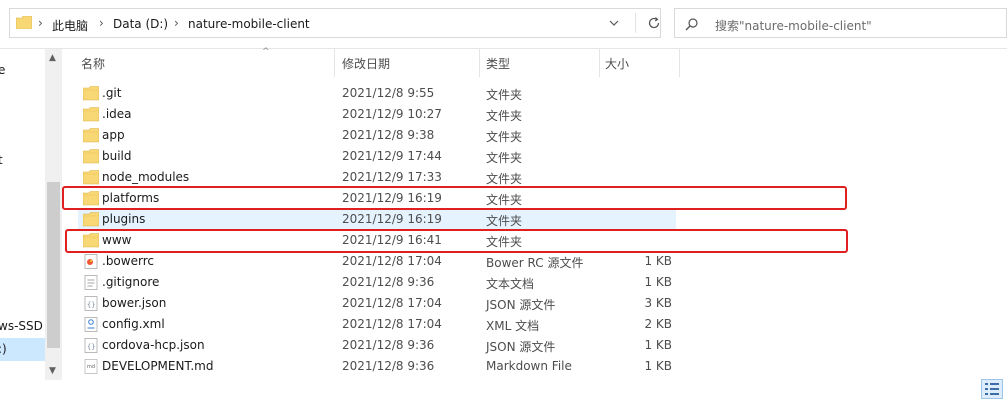  What do you see at coordinates (654, 23) in the screenshot?
I see `refresh-icon` at bounding box center [654, 23].